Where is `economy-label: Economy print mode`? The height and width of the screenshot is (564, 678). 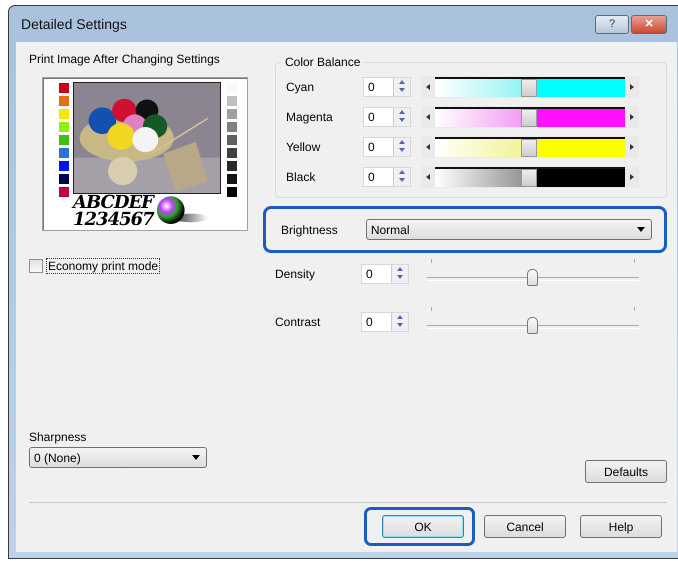
economy-label: Economy print mode is located at coordinates (103, 266).